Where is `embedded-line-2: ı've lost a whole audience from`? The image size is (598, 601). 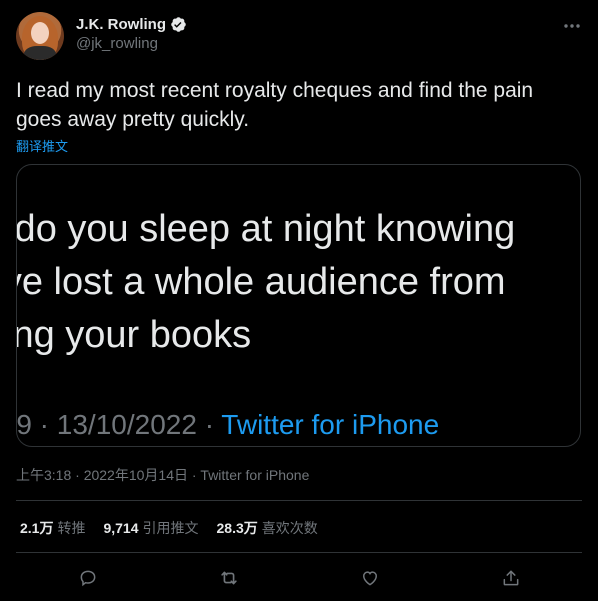
embedded-line-2: ı've lost a whole audience from is located at coordinates (261, 282).